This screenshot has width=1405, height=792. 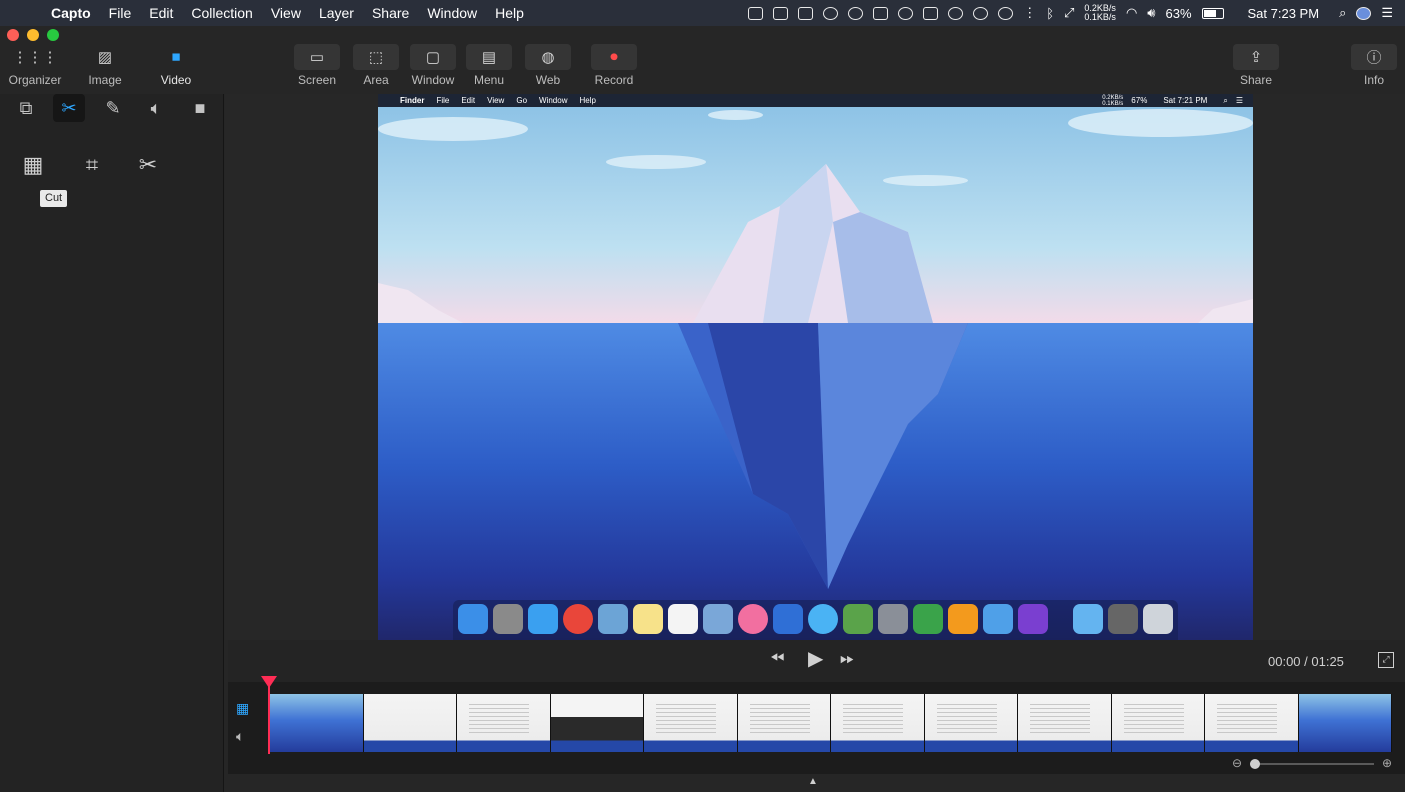 What do you see at coordinates (1387, 763) in the screenshot?
I see `zoom-in-icon: ⊕` at bounding box center [1387, 763].